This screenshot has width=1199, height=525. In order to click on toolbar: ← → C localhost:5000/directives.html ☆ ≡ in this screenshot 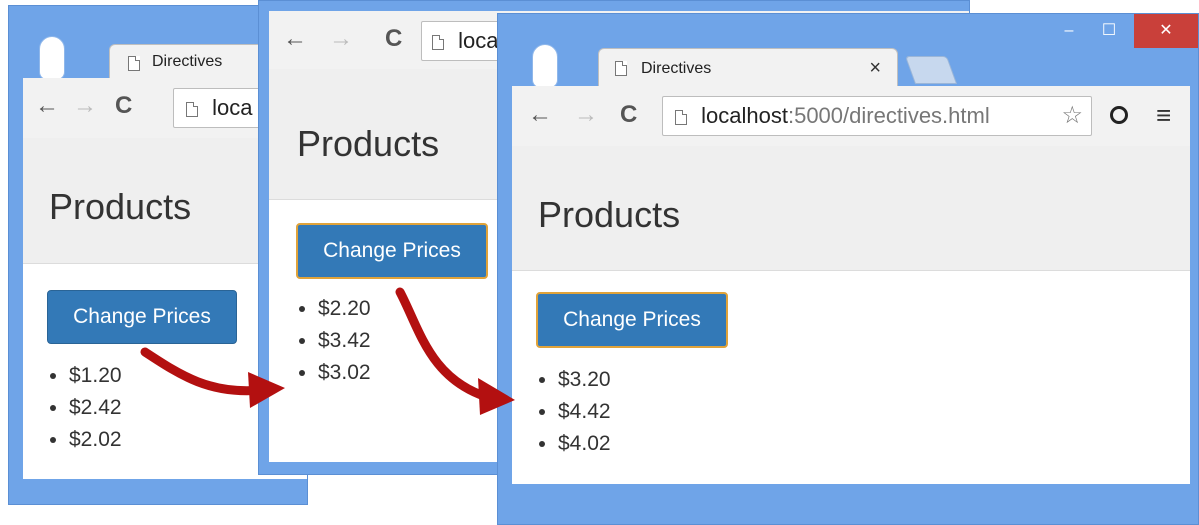, I will do `click(851, 116)`.